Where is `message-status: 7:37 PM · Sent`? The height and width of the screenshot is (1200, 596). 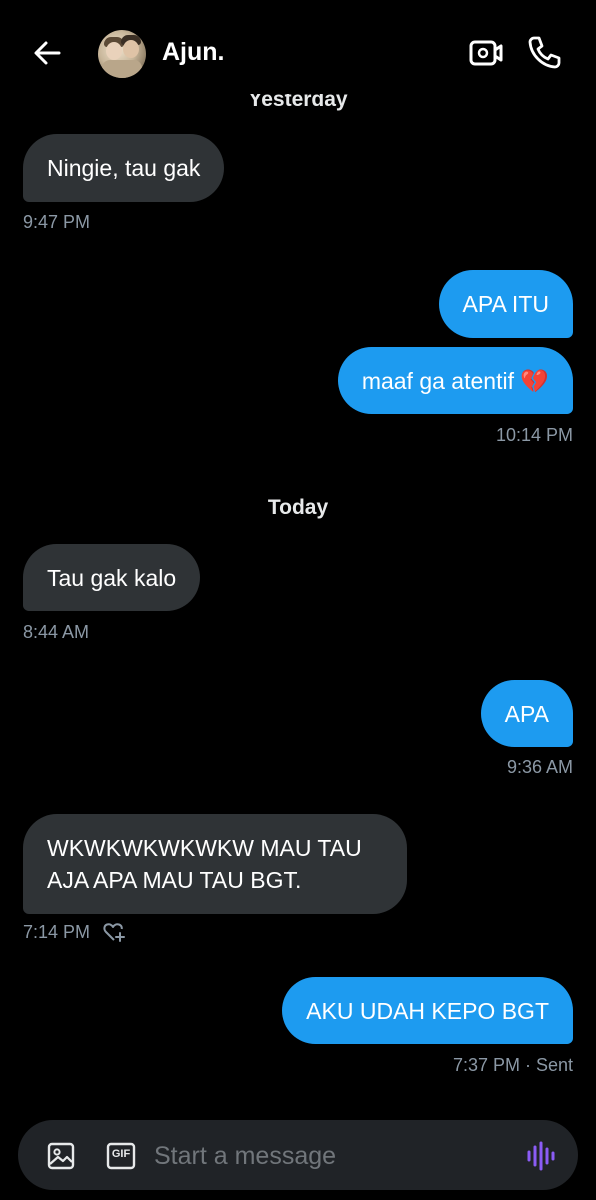
message-status: 7:37 PM · Sent is located at coordinates (512, 1065).